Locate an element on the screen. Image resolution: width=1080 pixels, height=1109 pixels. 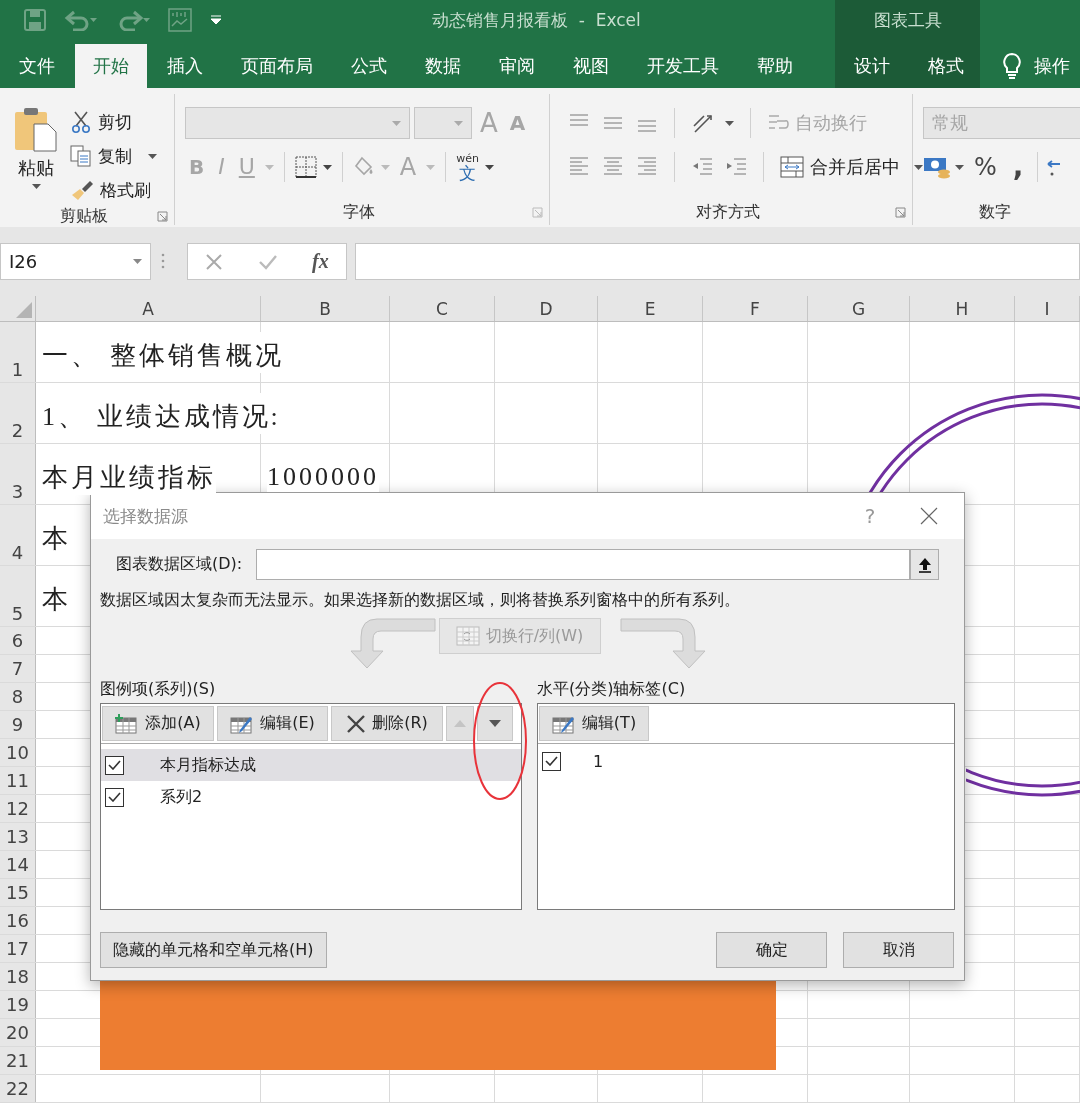
align-right-icon is located at coordinates (647, 167).